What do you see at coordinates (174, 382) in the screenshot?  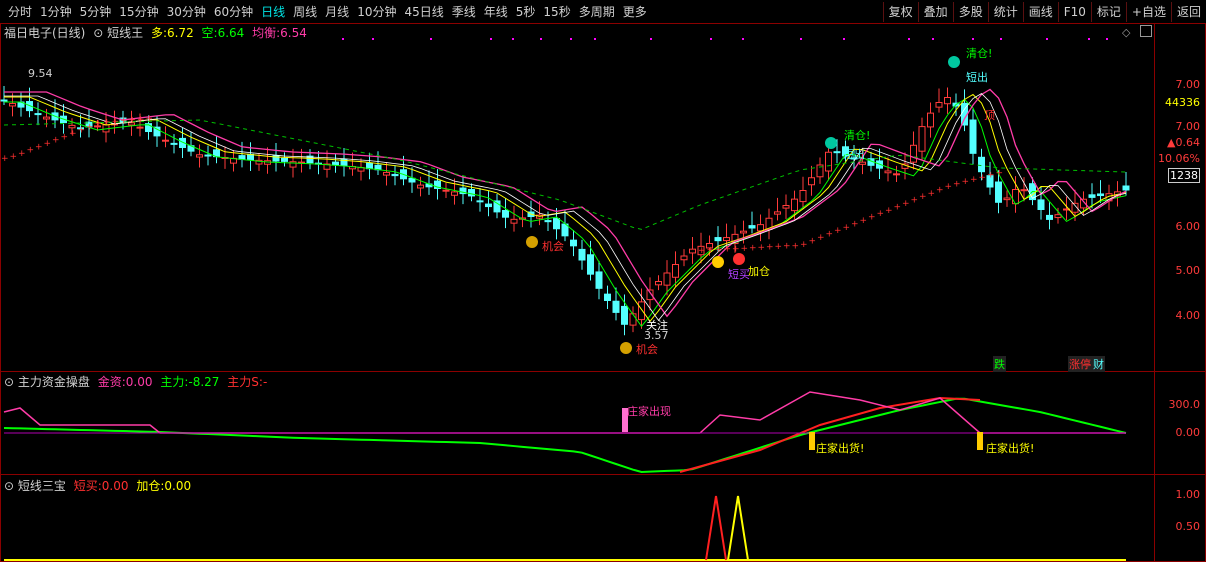 I see `zhuli-label: 主力:` at bounding box center [174, 382].